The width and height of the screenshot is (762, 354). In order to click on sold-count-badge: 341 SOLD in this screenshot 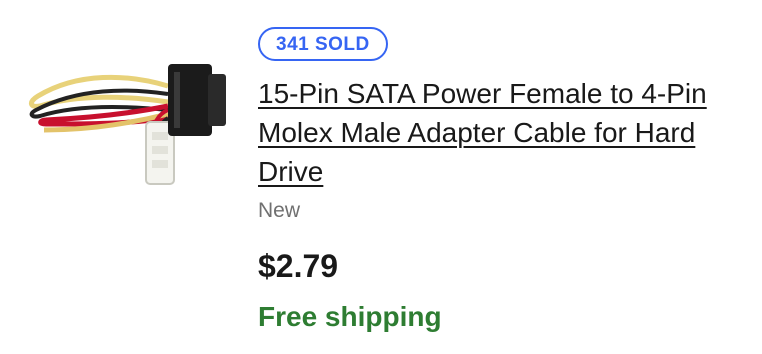, I will do `click(323, 44)`.